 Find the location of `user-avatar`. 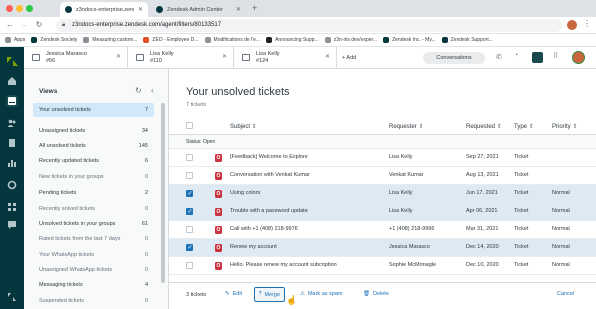

user-avatar is located at coordinates (578, 57).